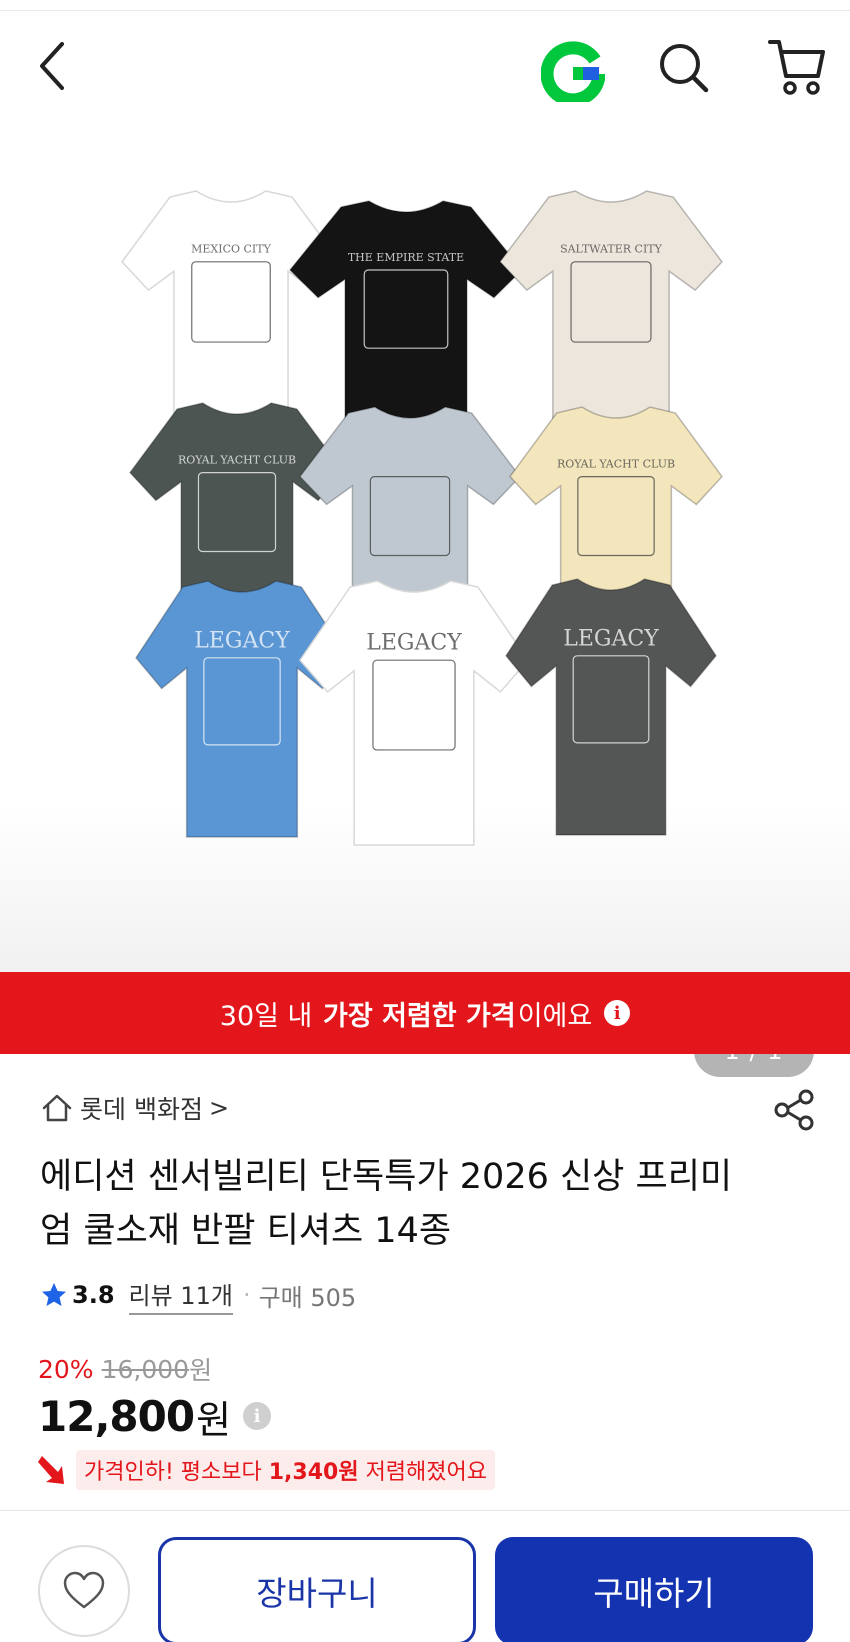 The width and height of the screenshot is (850, 1642). I want to click on gmarket-logo-button, so click(573, 72).